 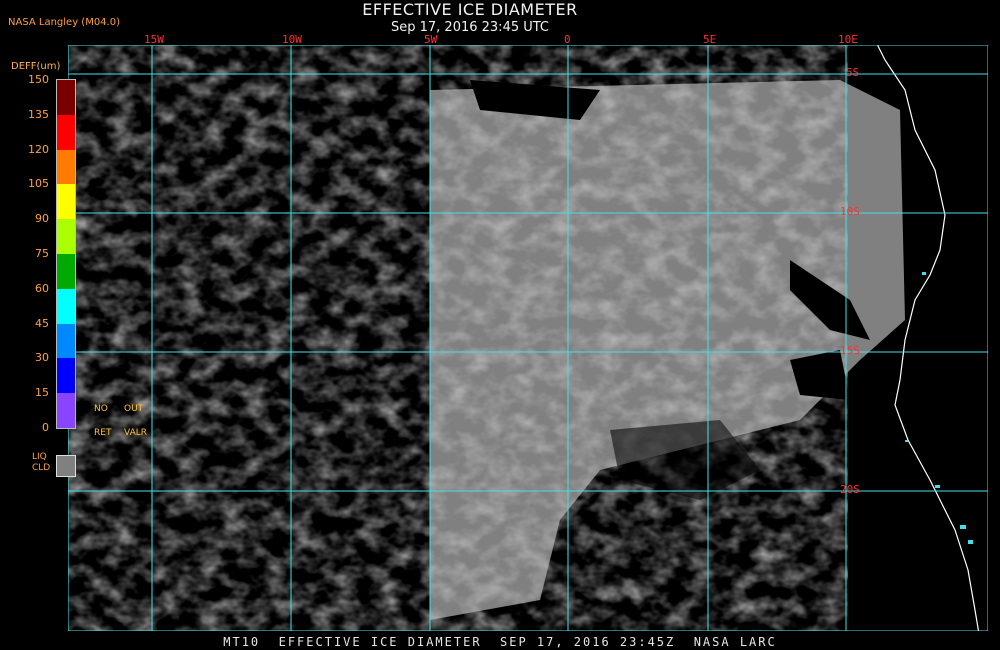 What do you see at coordinates (710, 39) in the screenshot?
I see `lon-label: 5E` at bounding box center [710, 39].